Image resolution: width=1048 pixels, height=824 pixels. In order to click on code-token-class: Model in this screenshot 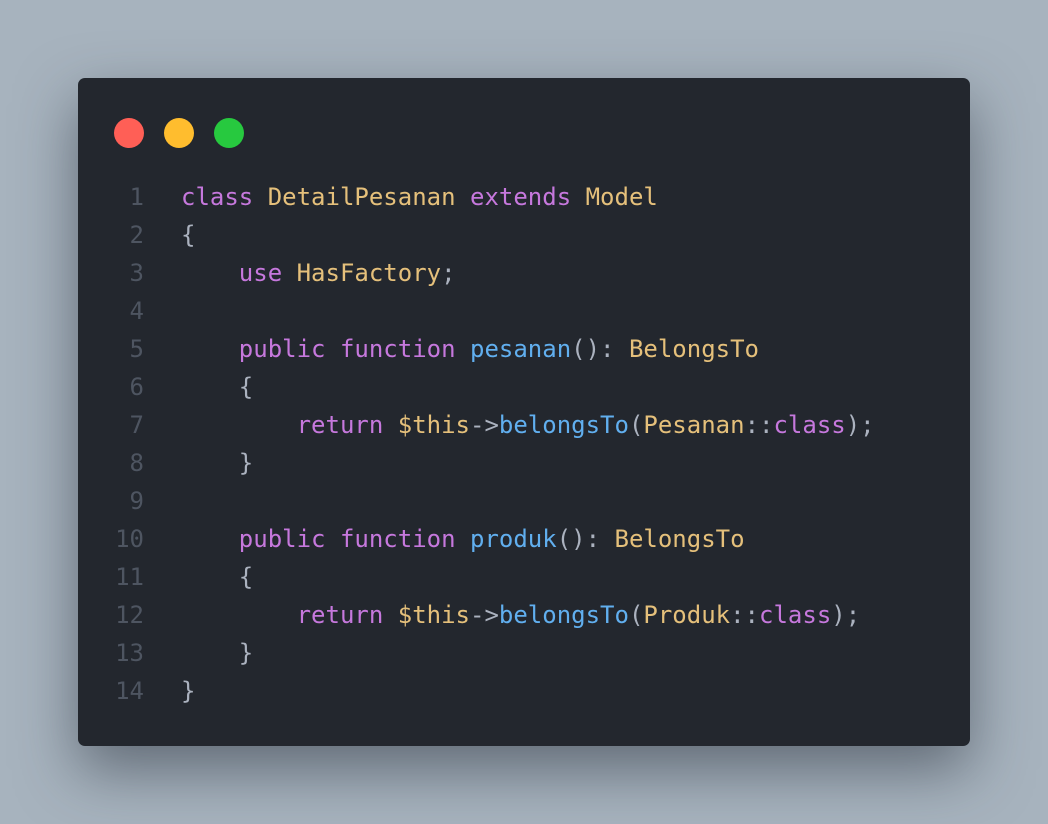, I will do `click(621, 197)`.